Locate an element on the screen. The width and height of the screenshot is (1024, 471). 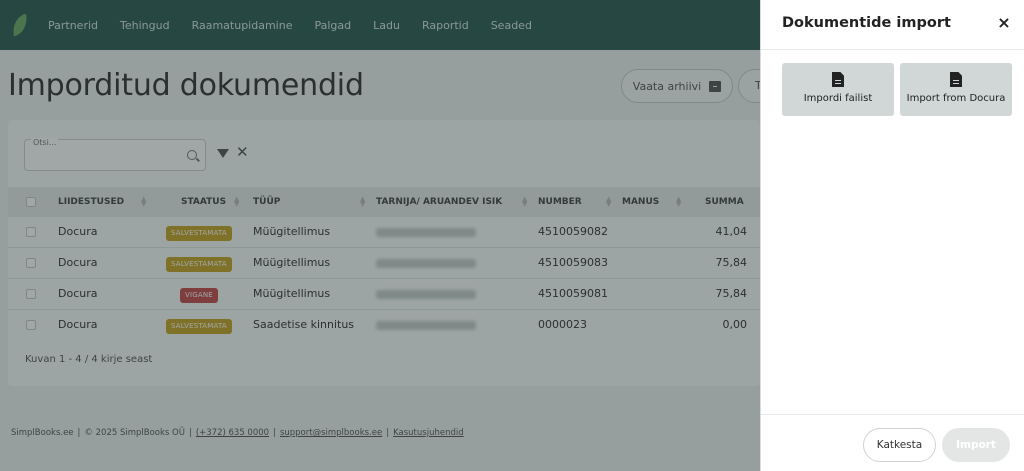
import-from-file-label: Impordi failist is located at coordinates (838, 98).